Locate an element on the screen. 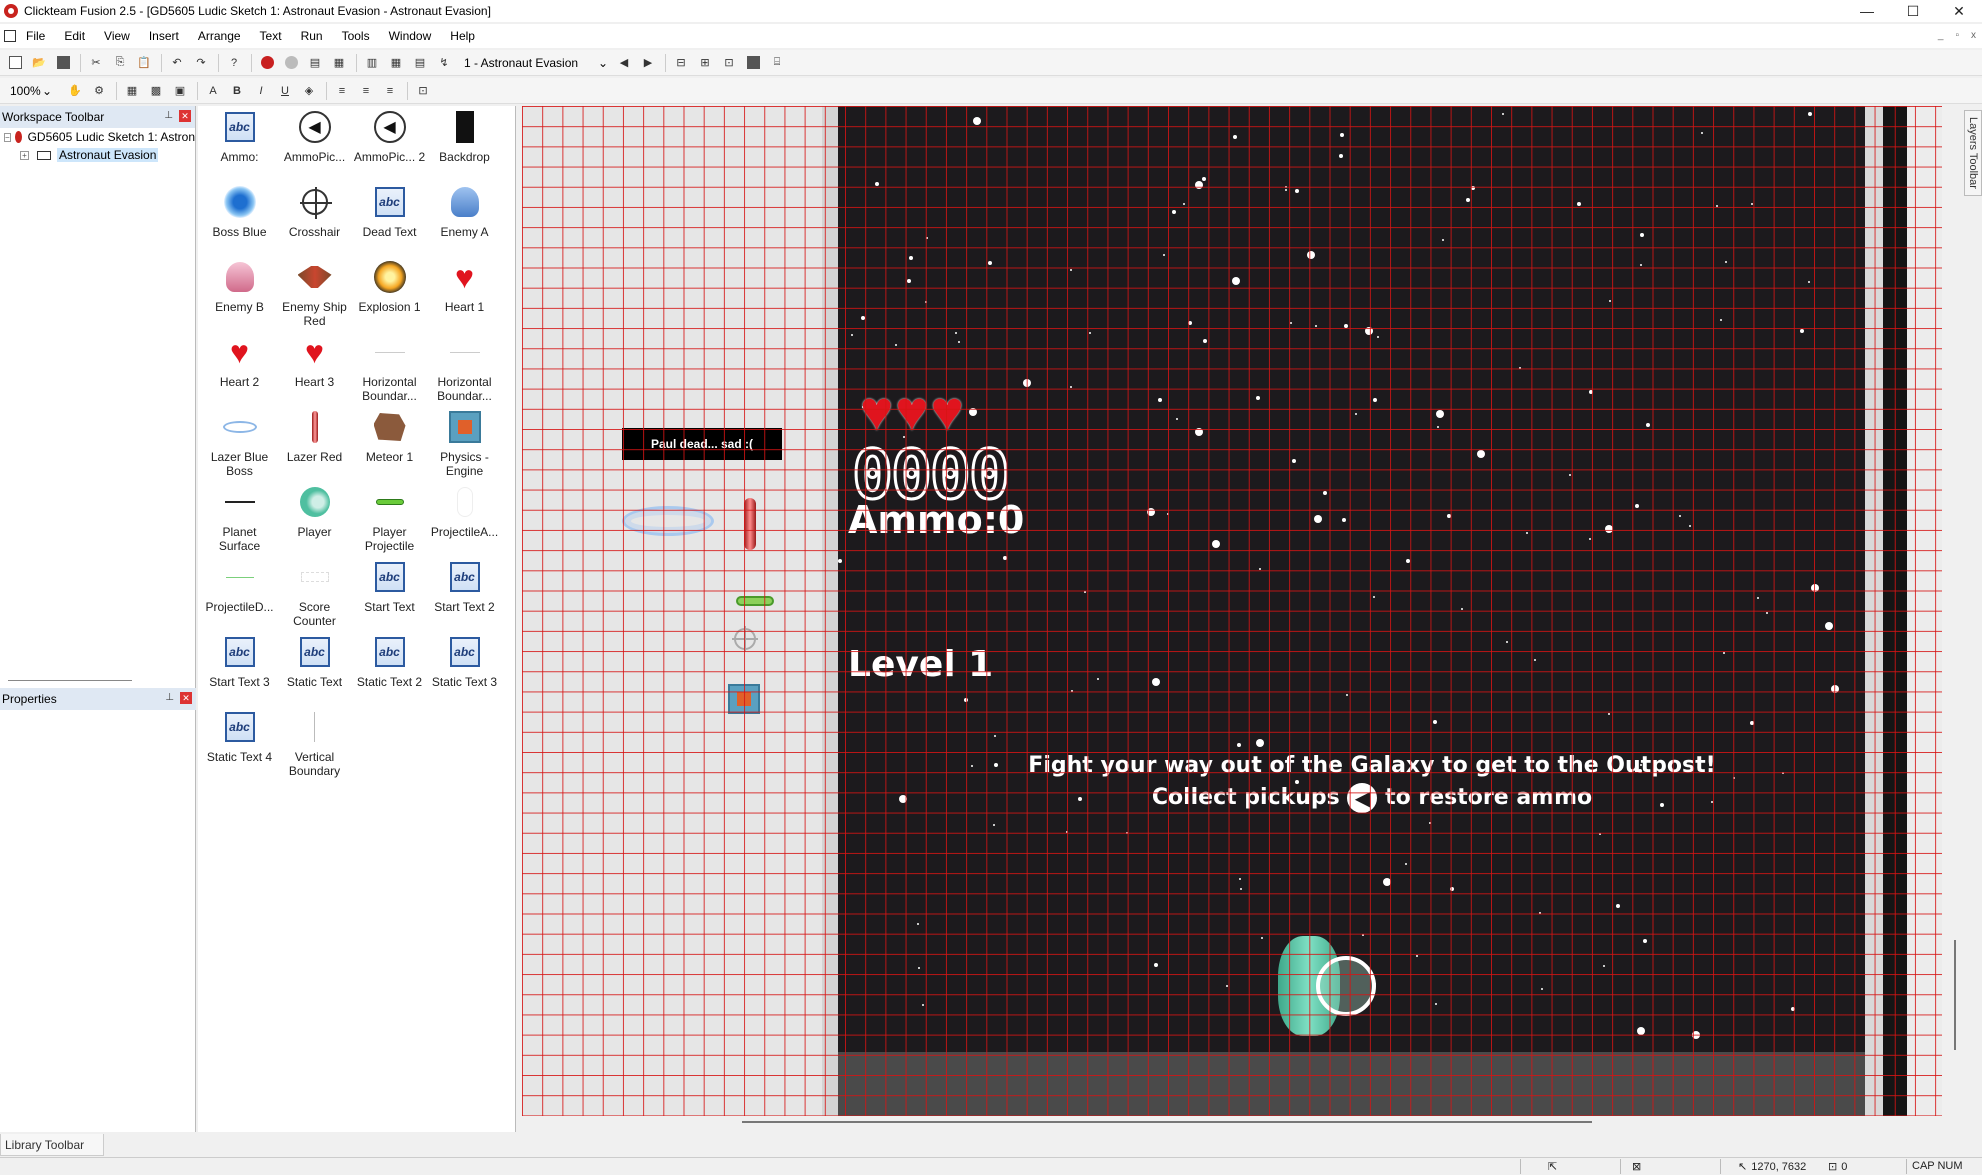  paste-icon: 📋 is located at coordinates (144, 63).